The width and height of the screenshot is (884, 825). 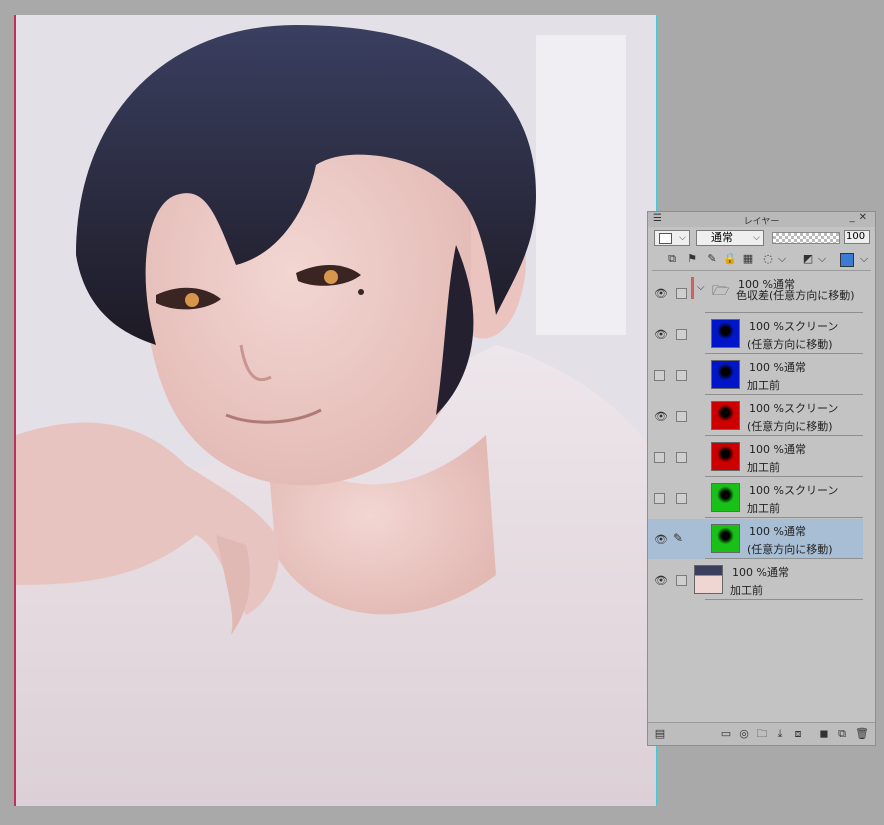 What do you see at coordinates (761, 270) in the screenshot?
I see `toolbar-divider` at bounding box center [761, 270].